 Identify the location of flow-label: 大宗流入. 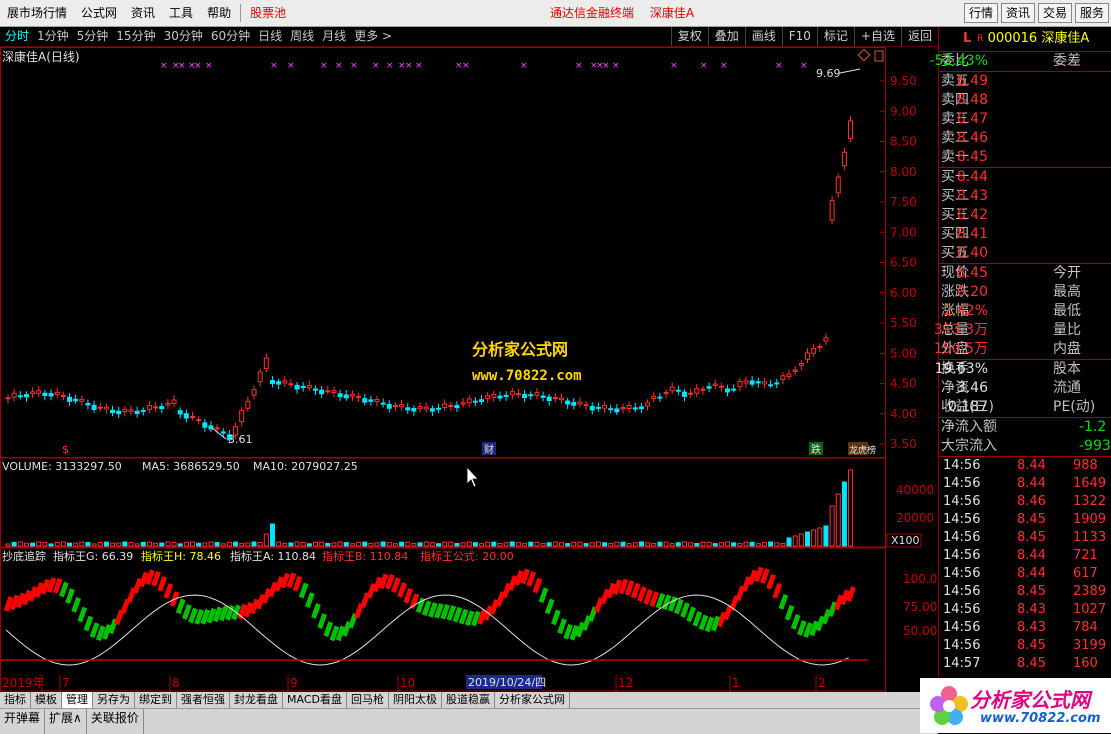
(969, 446).